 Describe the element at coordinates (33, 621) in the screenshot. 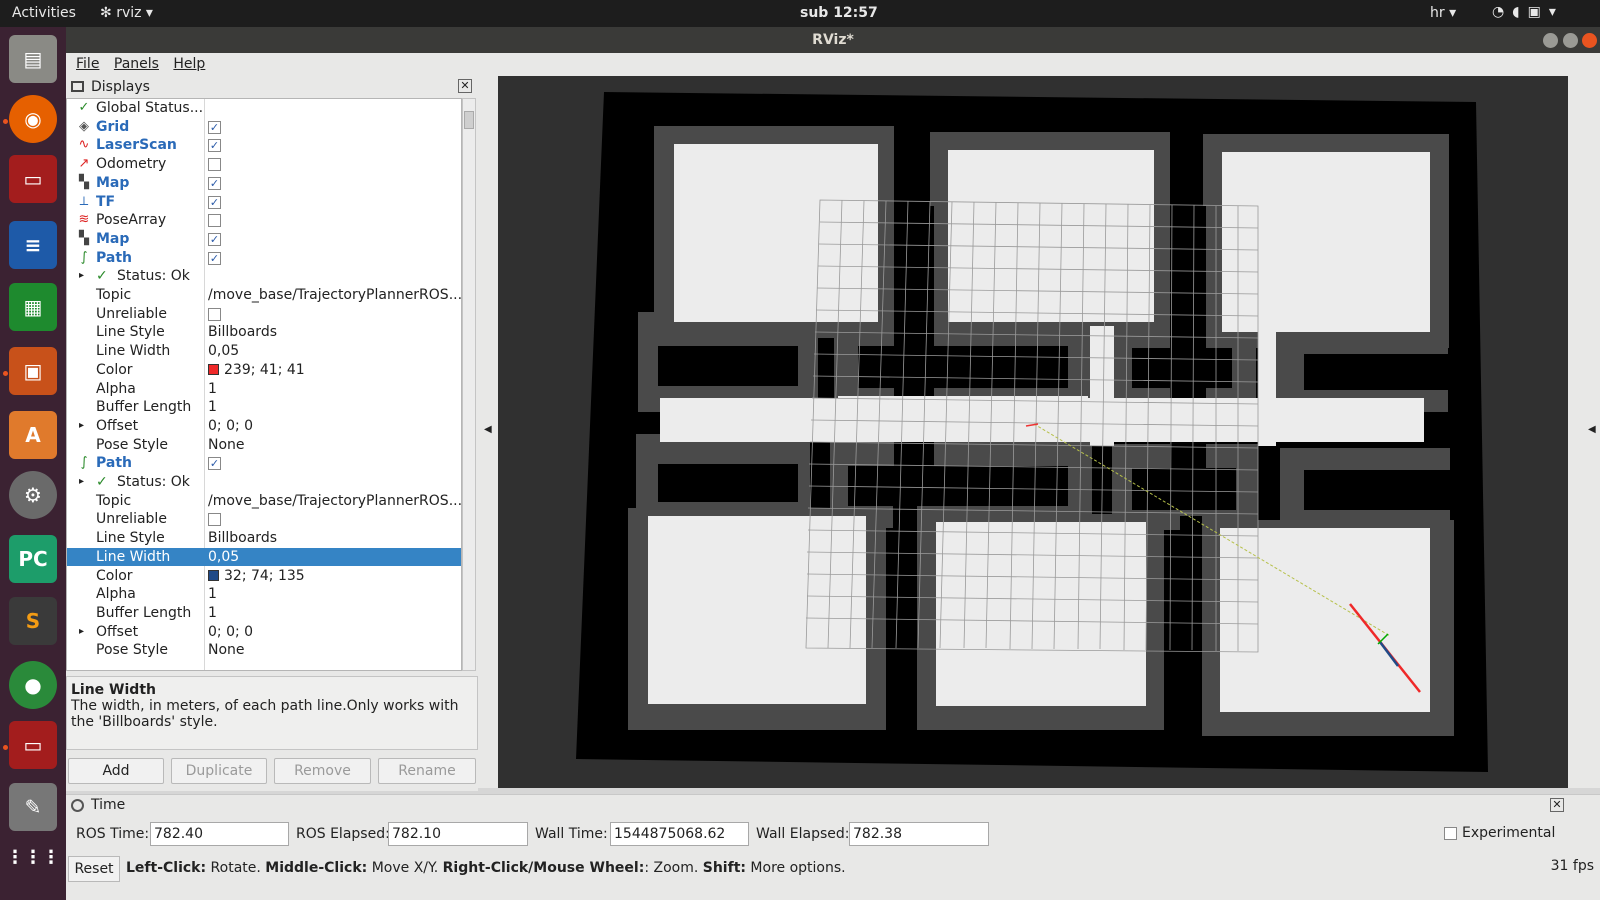

I see `sublime-icon: S` at that location.